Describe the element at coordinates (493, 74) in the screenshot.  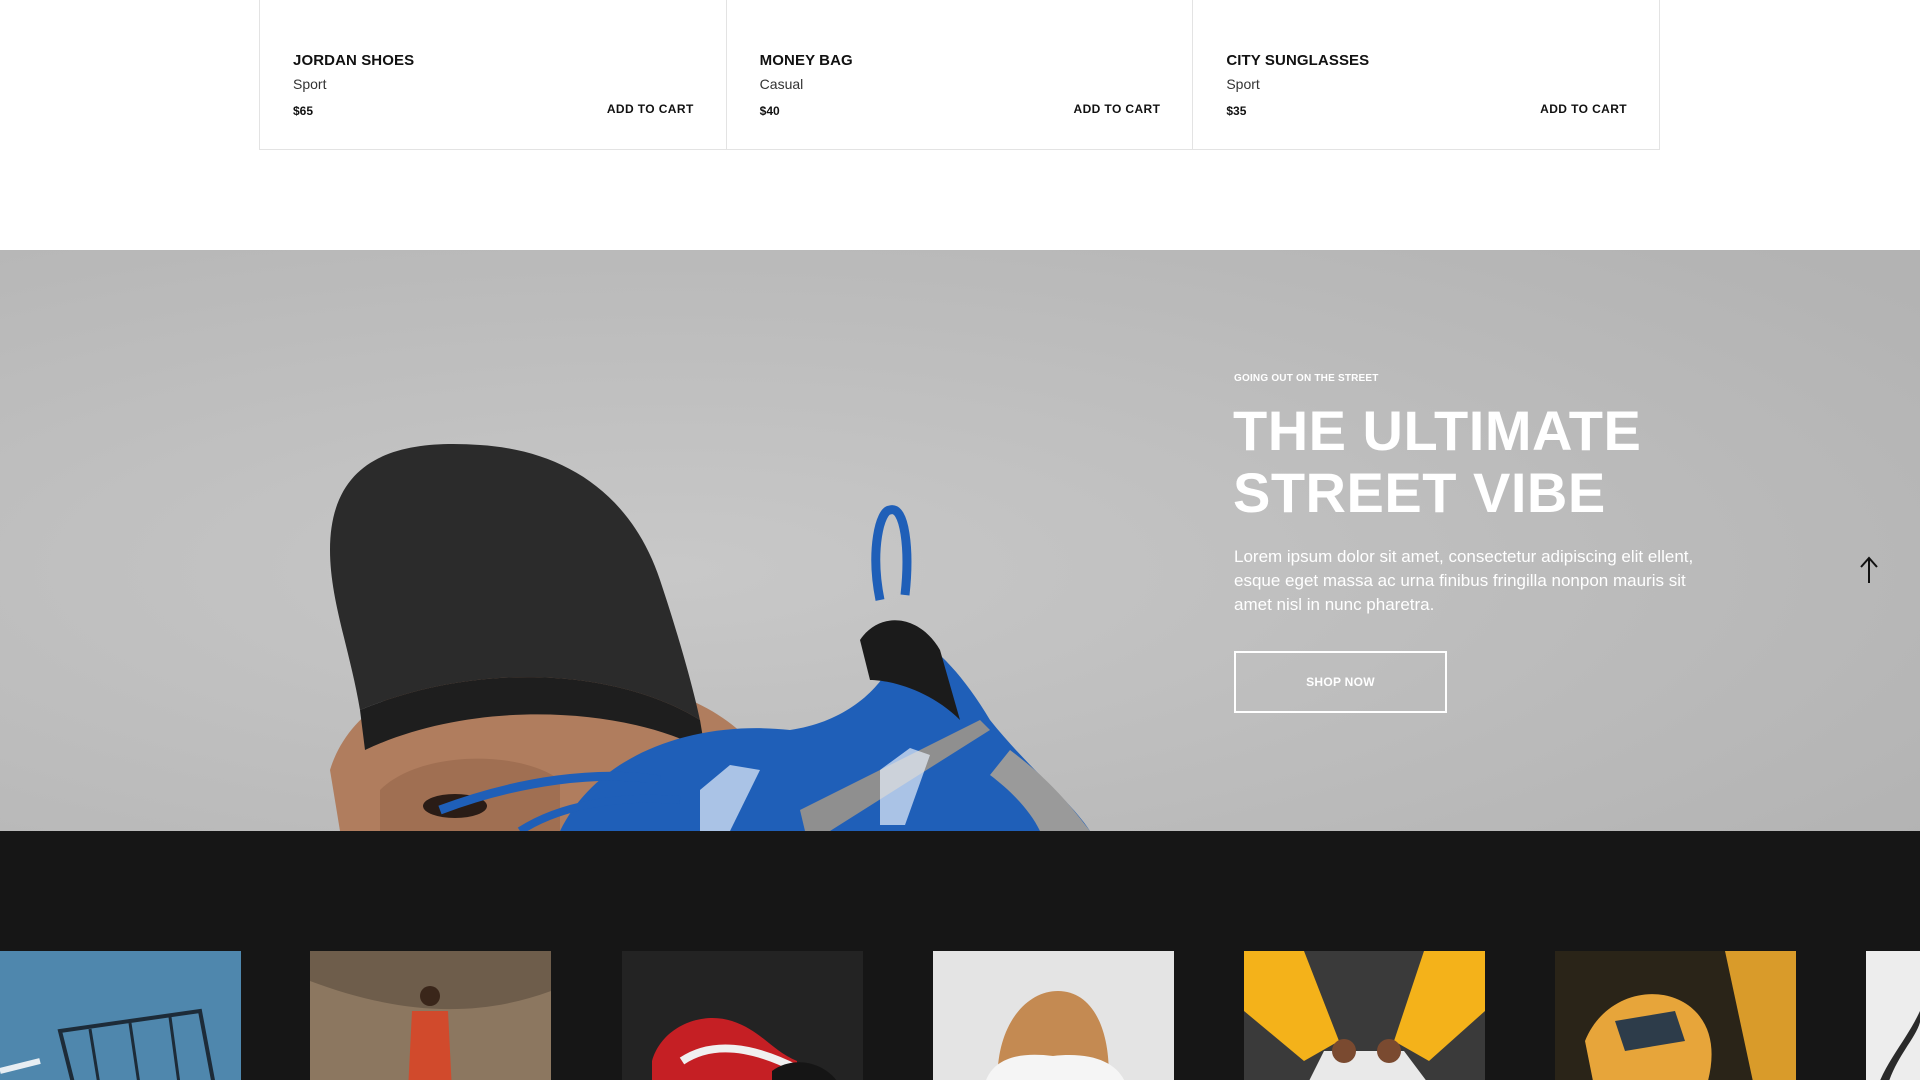
I see `product-card: JORDAN SHOES Sport $65 ADD TO CART` at that location.